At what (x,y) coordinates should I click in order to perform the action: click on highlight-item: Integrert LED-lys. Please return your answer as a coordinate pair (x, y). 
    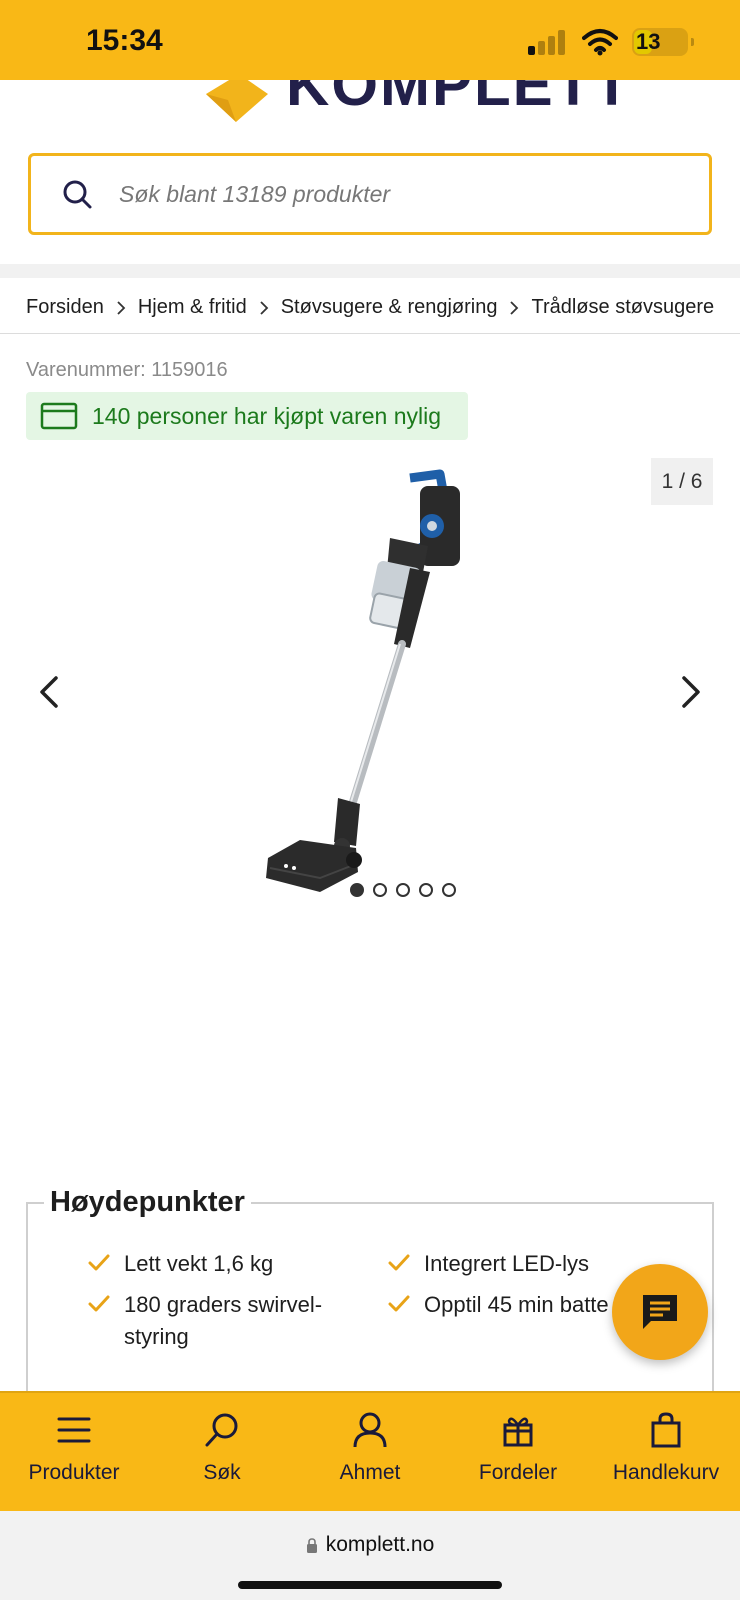
    Looking at the image, I should click on (488, 1264).